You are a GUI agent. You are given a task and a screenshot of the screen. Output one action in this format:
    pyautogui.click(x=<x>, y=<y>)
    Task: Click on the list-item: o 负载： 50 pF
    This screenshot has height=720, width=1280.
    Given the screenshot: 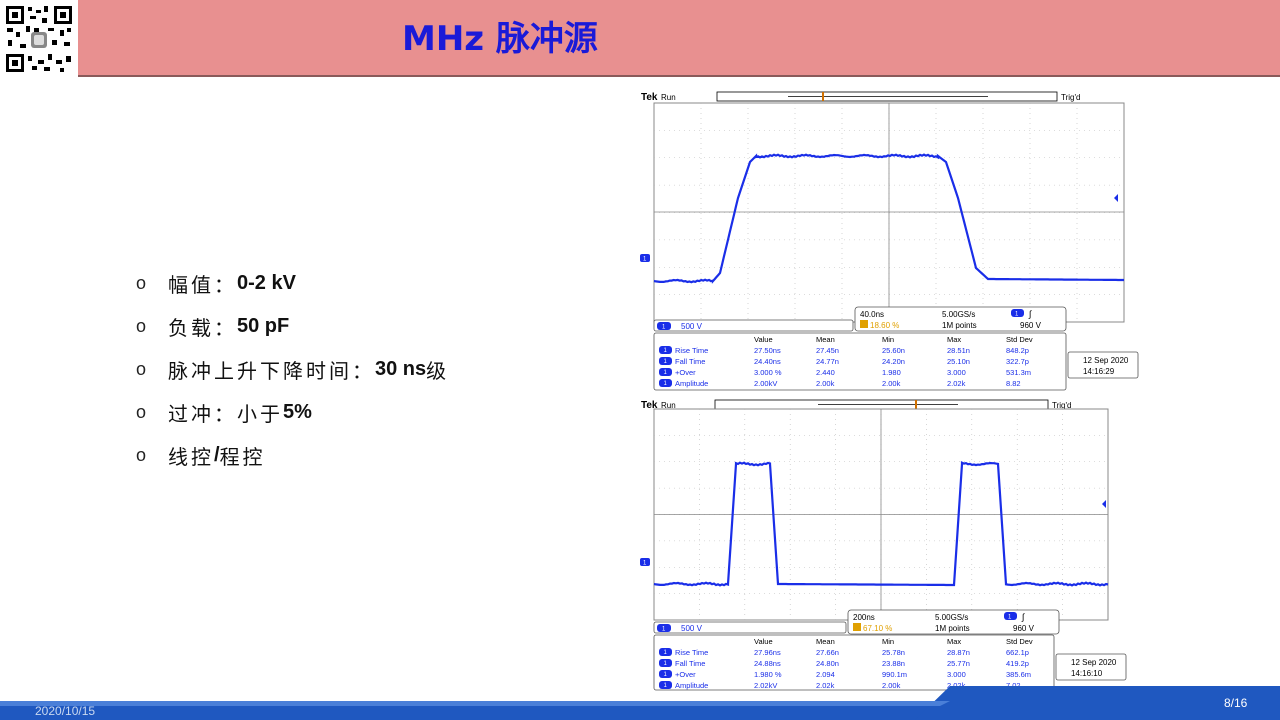 What is the action you would take?
    pyautogui.click(x=213, y=327)
    